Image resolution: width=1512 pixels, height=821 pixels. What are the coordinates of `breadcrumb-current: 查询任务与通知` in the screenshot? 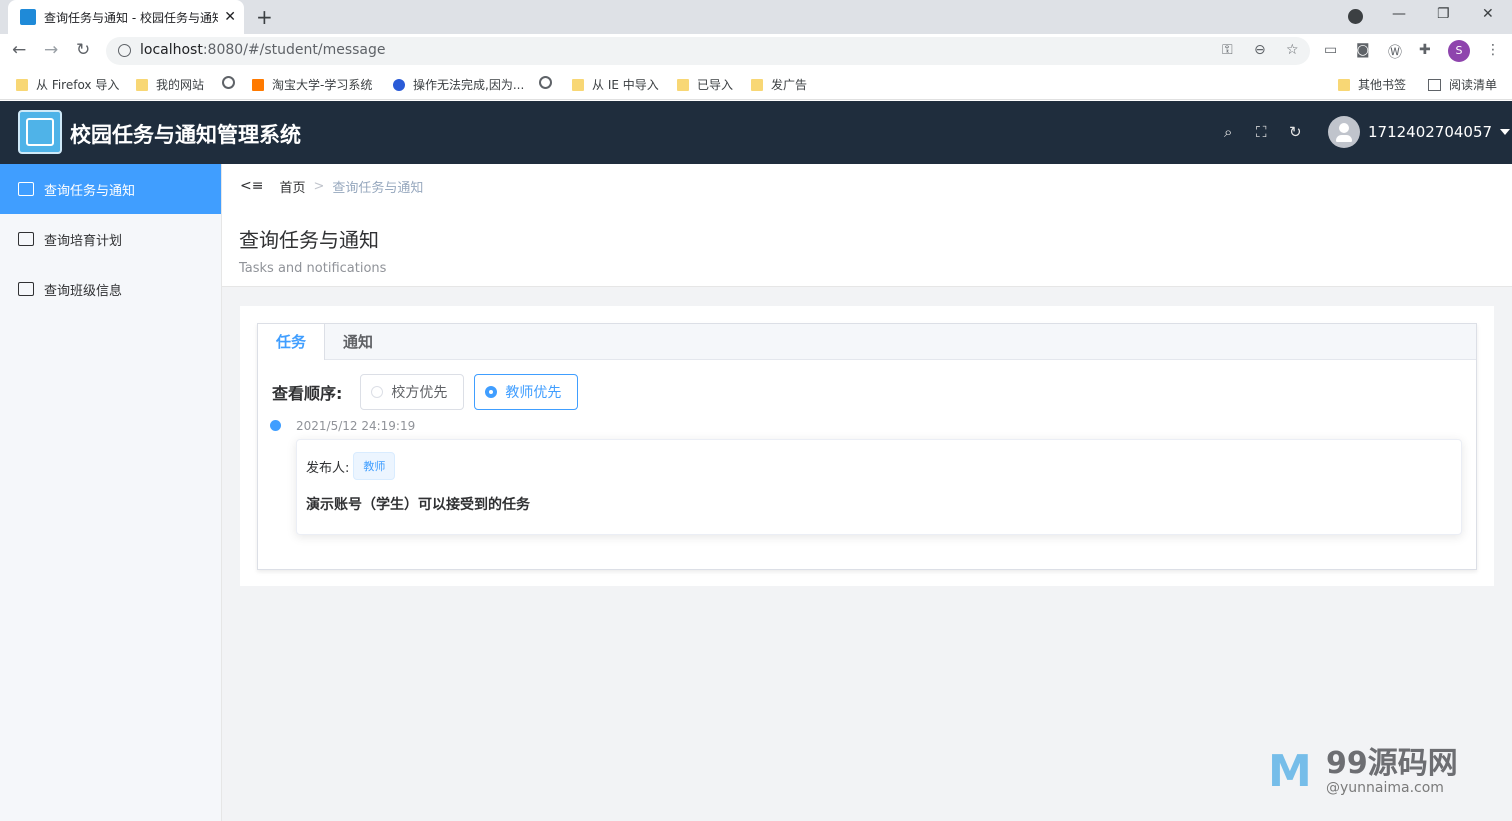 It's located at (378, 188).